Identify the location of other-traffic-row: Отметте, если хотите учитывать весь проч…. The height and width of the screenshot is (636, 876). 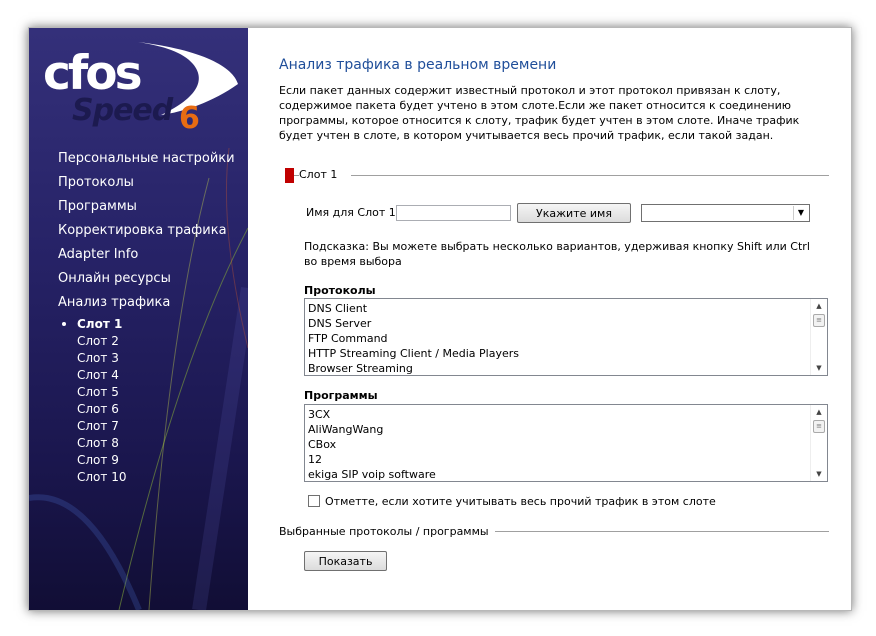
(512, 501).